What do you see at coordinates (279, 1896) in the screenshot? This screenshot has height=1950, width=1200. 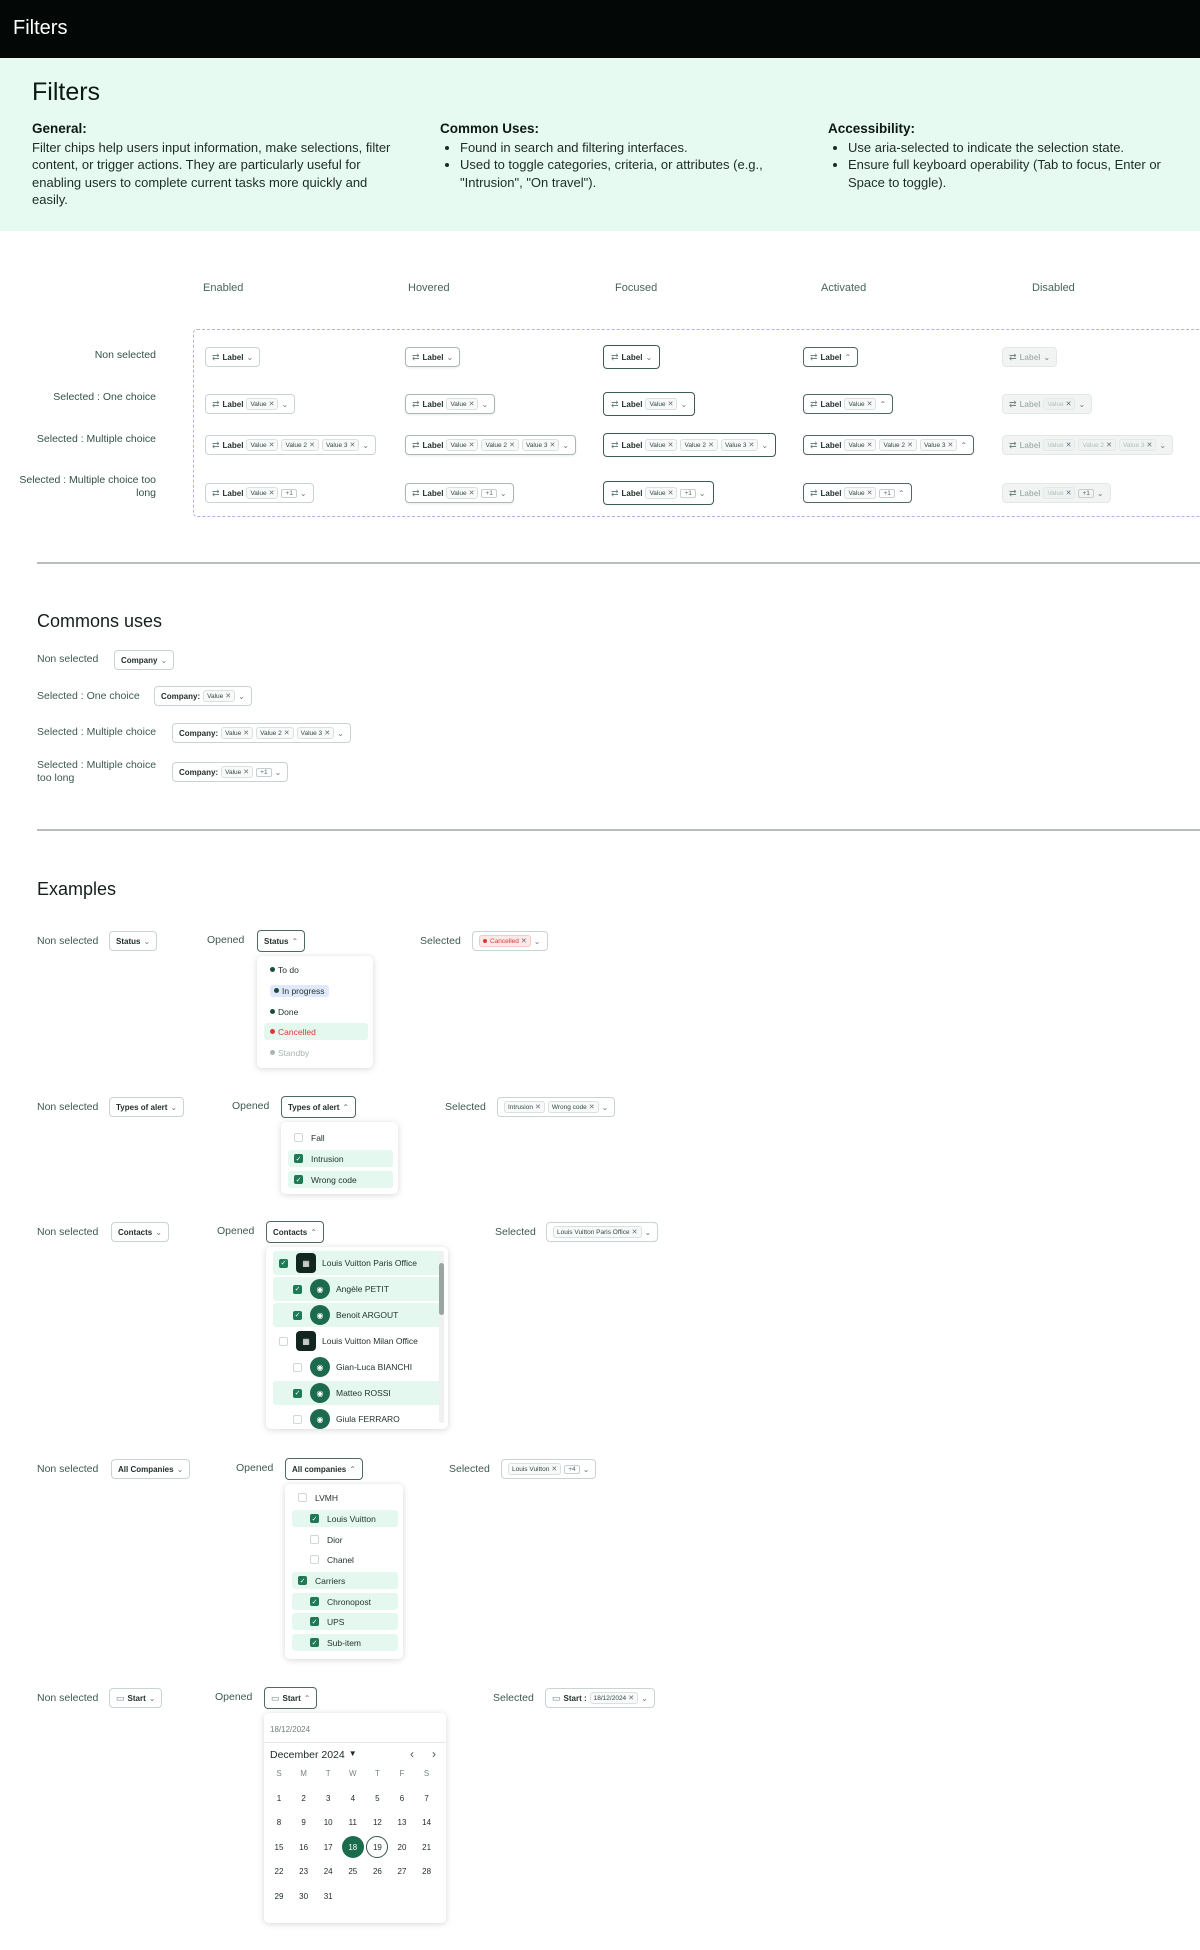 I see `calendar-day: 29` at bounding box center [279, 1896].